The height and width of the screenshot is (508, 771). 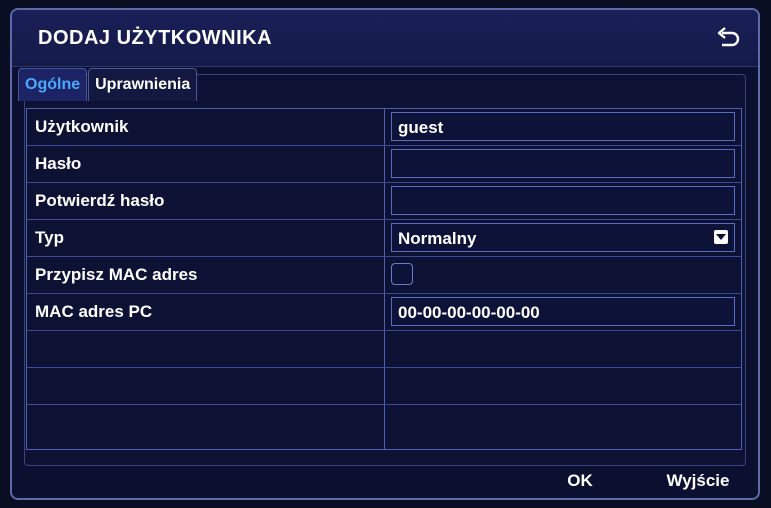 I want to click on back-arrow-icon, so click(x=728, y=38).